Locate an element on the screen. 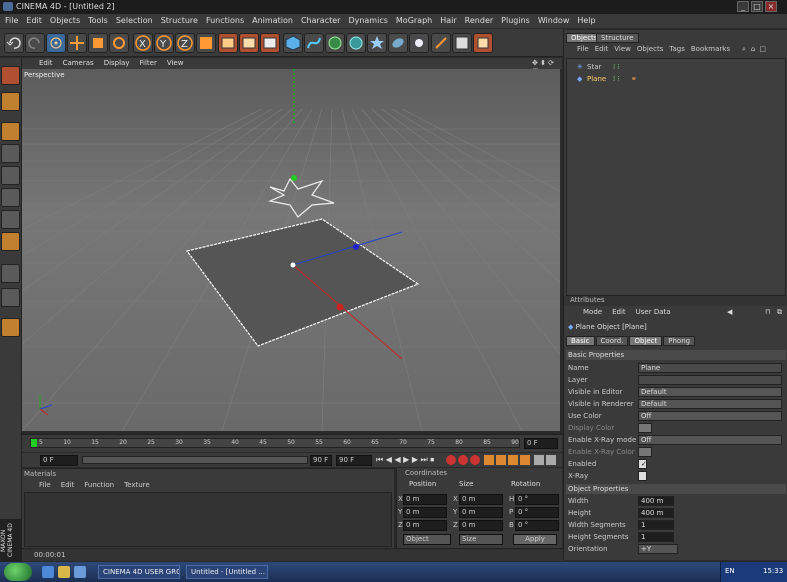  visibility-dots-icon: ⁞ ⁝ is located at coordinates (616, 67).